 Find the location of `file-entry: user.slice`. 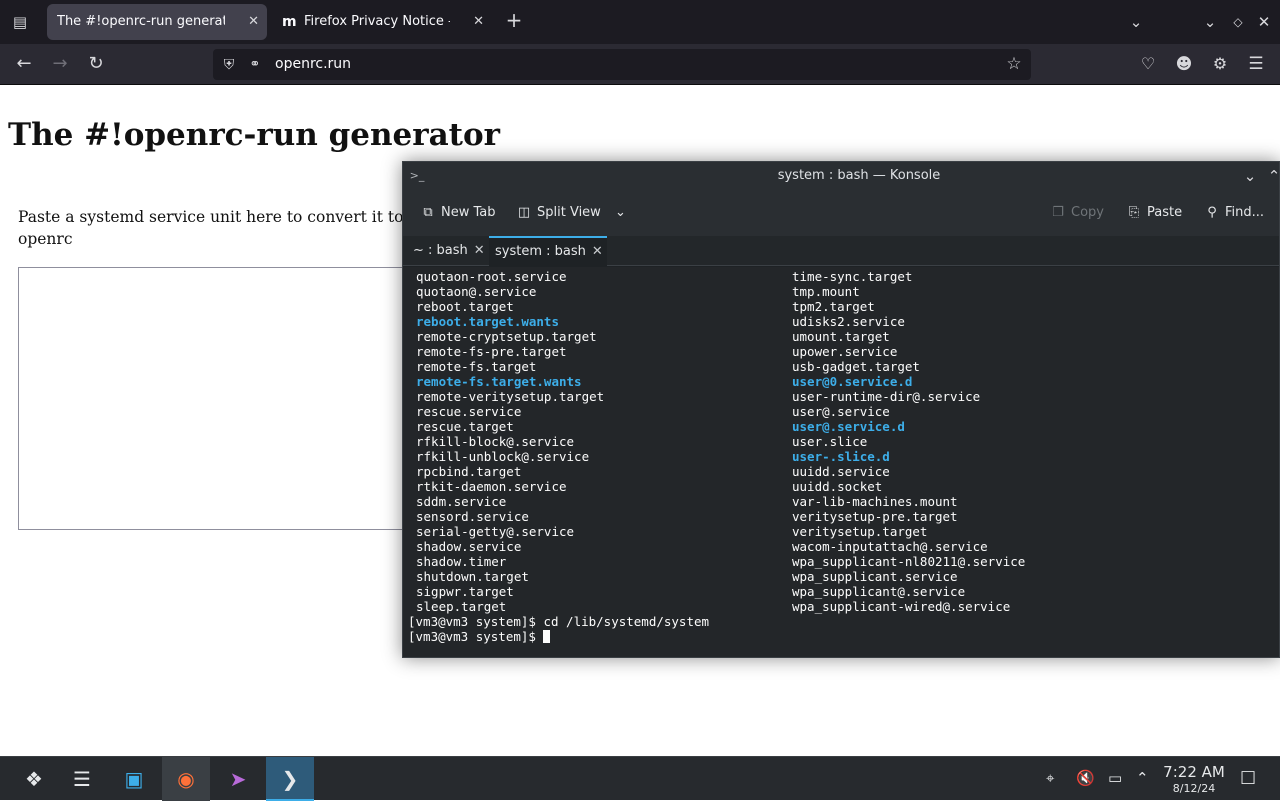

file-entry: user.slice is located at coordinates (830, 441).